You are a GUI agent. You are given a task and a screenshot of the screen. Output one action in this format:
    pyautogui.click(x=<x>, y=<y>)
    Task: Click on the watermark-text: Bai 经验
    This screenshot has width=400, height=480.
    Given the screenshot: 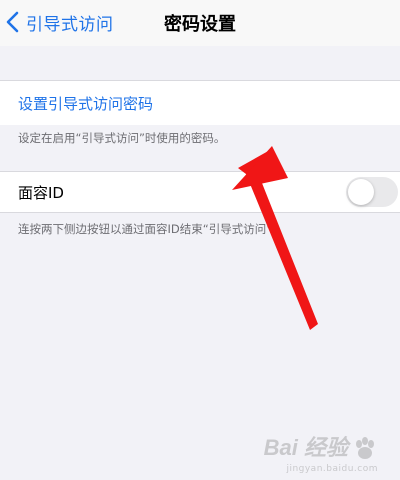 What is the action you would take?
    pyautogui.click(x=305, y=447)
    